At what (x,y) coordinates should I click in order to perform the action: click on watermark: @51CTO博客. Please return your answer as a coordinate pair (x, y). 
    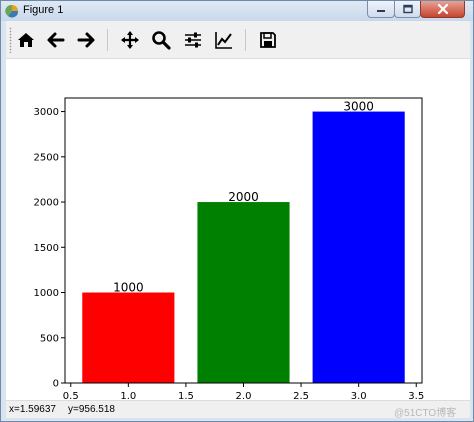
    Looking at the image, I should click on (425, 413).